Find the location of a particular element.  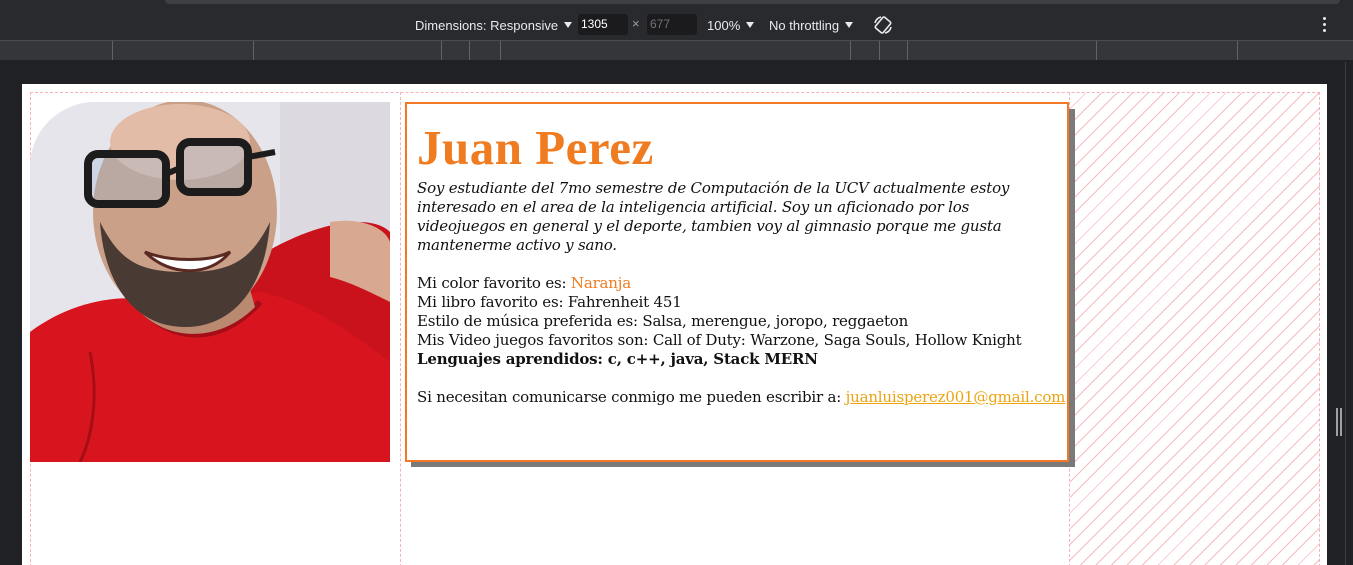

favorite-color-label: Mi color favorito es: is located at coordinates (494, 283).